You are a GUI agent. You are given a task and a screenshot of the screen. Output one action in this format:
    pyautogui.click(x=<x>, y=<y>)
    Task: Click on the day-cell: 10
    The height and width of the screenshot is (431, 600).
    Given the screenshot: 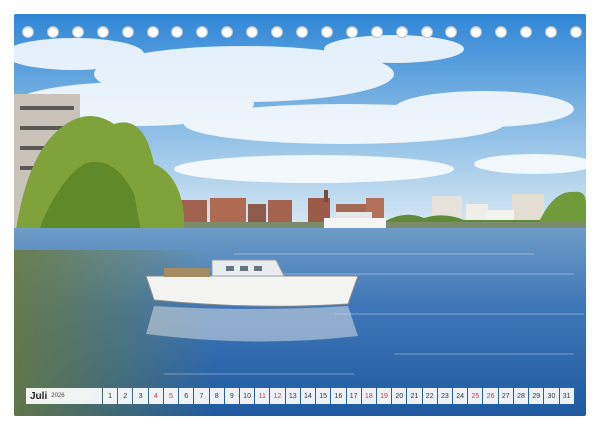 What is the action you would take?
    pyautogui.click(x=247, y=396)
    